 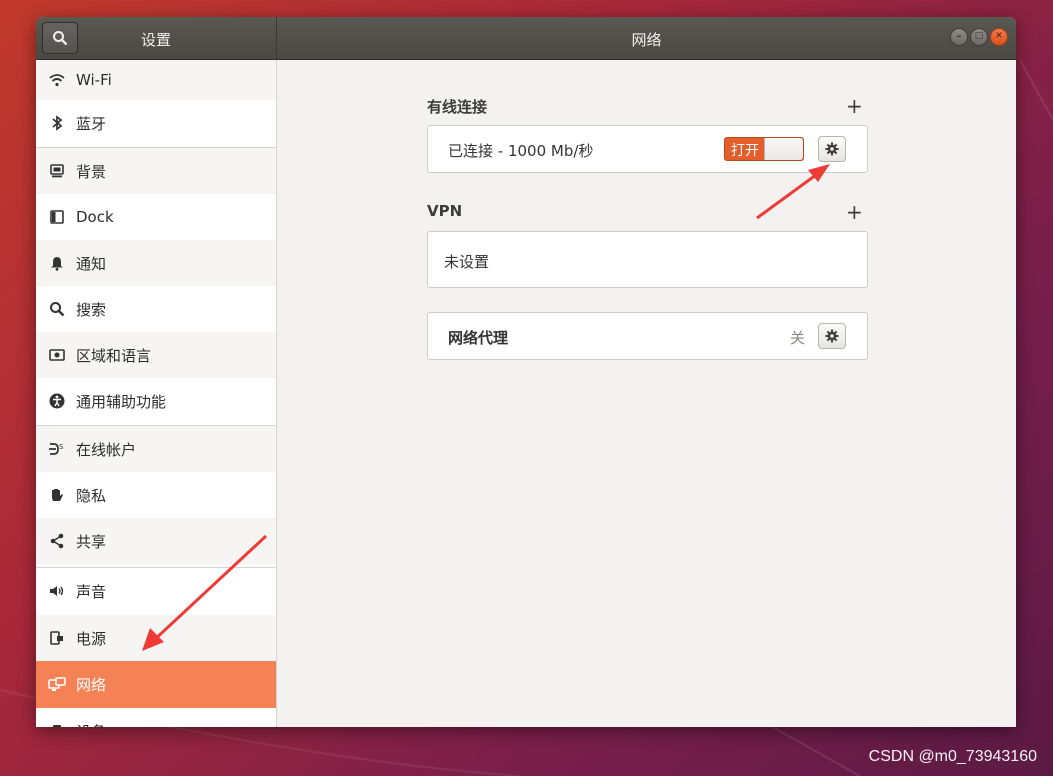 I want to click on accessibility-icon, so click(x=57, y=401).